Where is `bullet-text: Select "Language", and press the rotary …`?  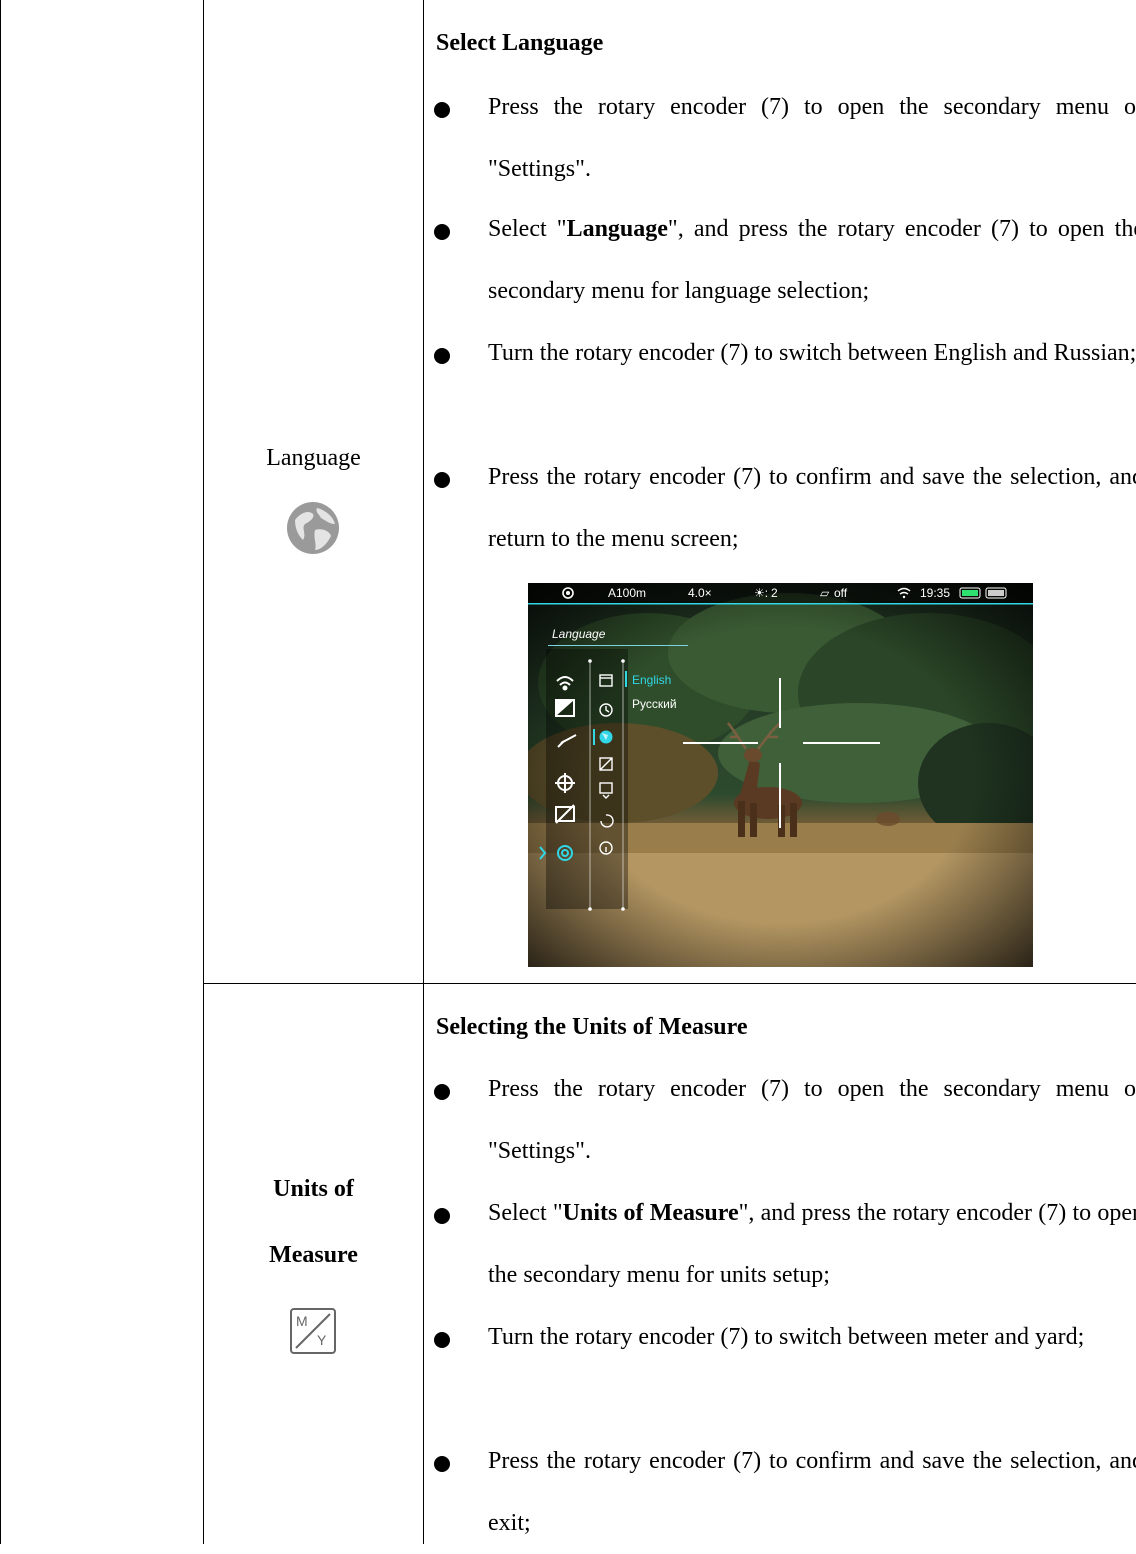 bullet-text: Select "Language", and press the rotary … is located at coordinates (812, 260).